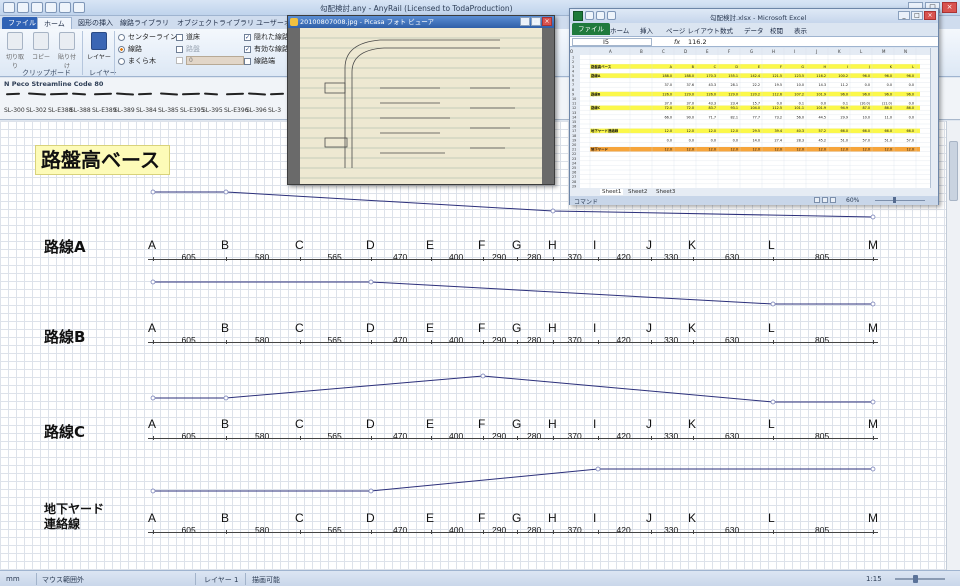 The height and width of the screenshot is (586, 960). I want to click on excel-save-icon, so click(589, 15).